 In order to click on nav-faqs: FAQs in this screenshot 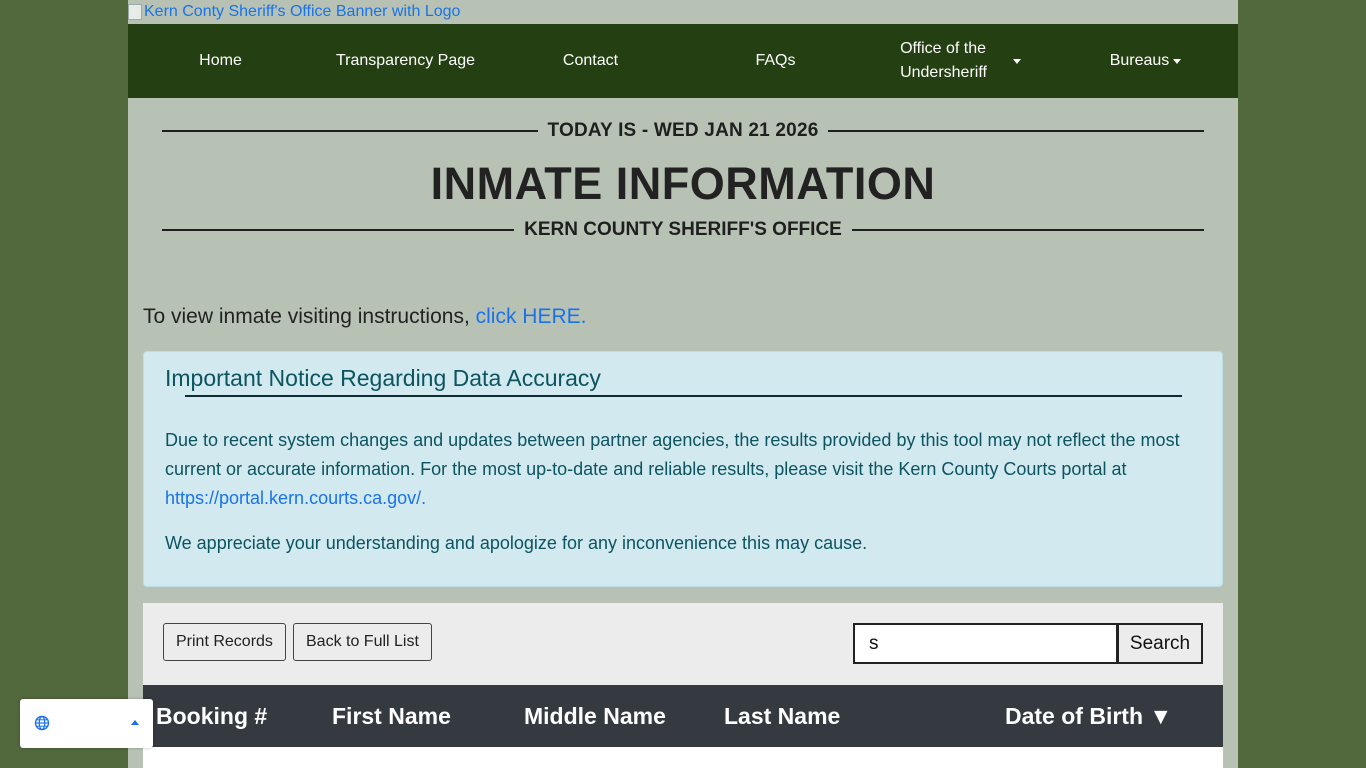, I will do `click(775, 61)`.